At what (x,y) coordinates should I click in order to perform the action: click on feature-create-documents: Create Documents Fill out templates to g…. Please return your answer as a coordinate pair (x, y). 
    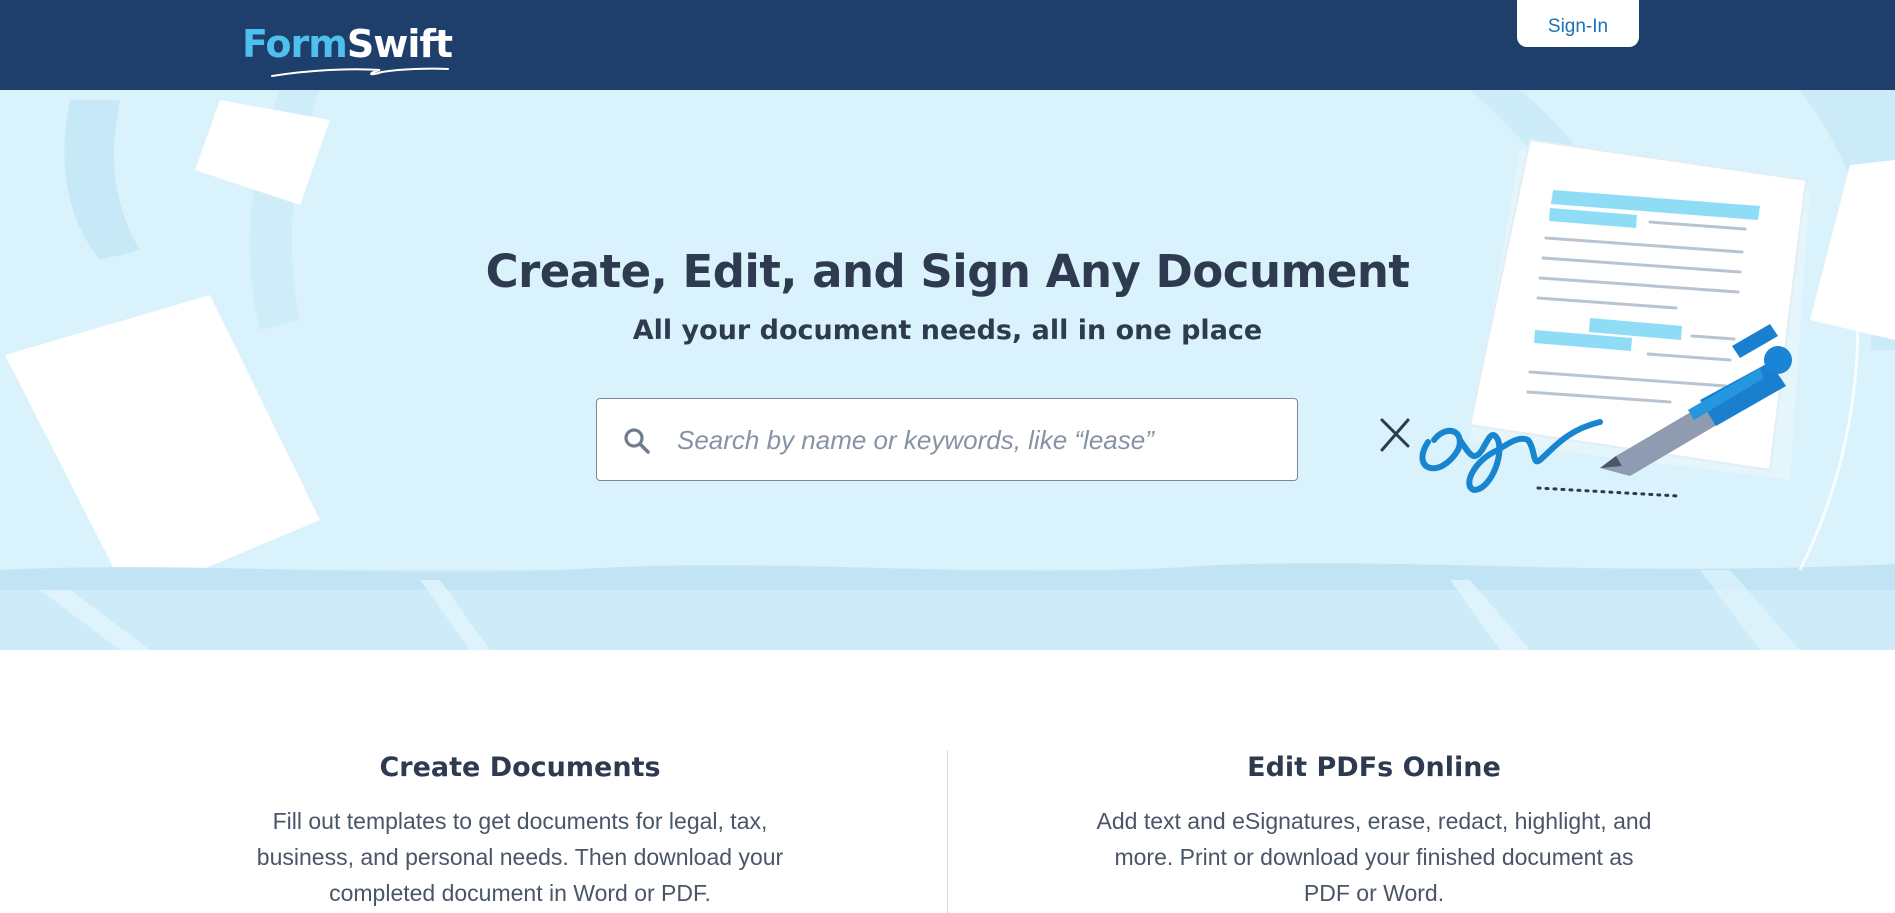
    Looking at the image, I should click on (520, 831).